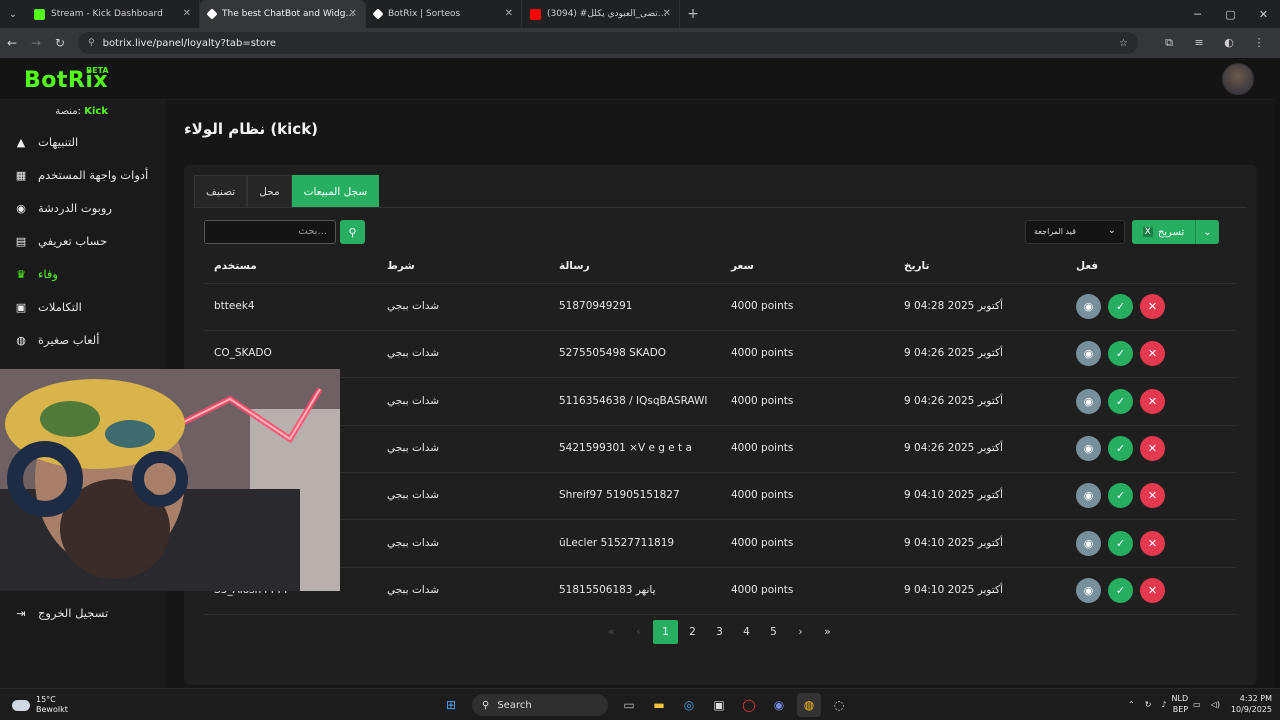 This screenshot has height=720, width=1280. What do you see at coordinates (611, 632) in the screenshot?
I see `first-page-icon: «` at bounding box center [611, 632].